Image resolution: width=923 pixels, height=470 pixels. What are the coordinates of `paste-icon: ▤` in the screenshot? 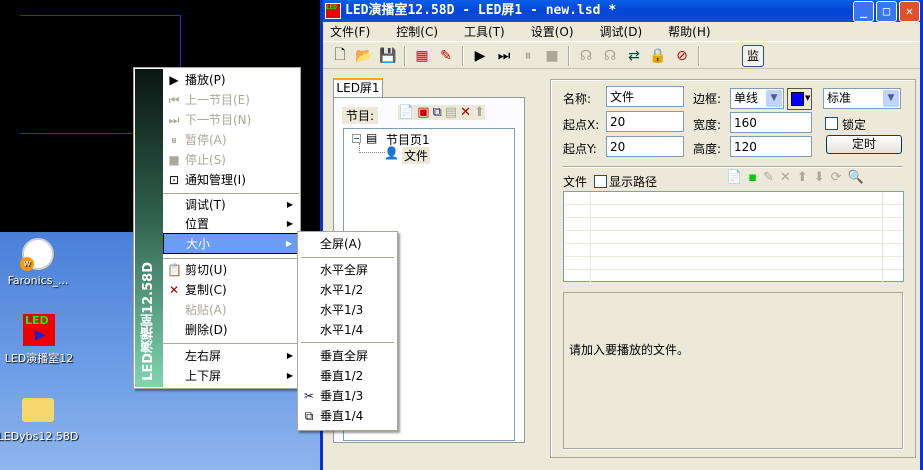 It's located at (451, 112).